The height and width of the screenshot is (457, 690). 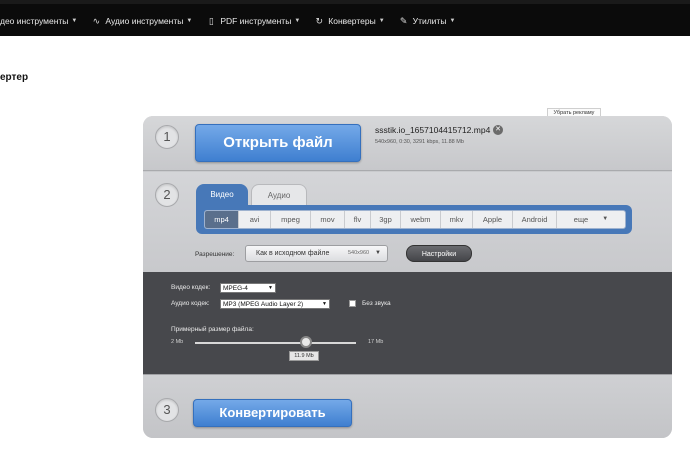 What do you see at coordinates (272, 413) in the screenshot?
I see `convert-button: Конвертировать` at bounding box center [272, 413].